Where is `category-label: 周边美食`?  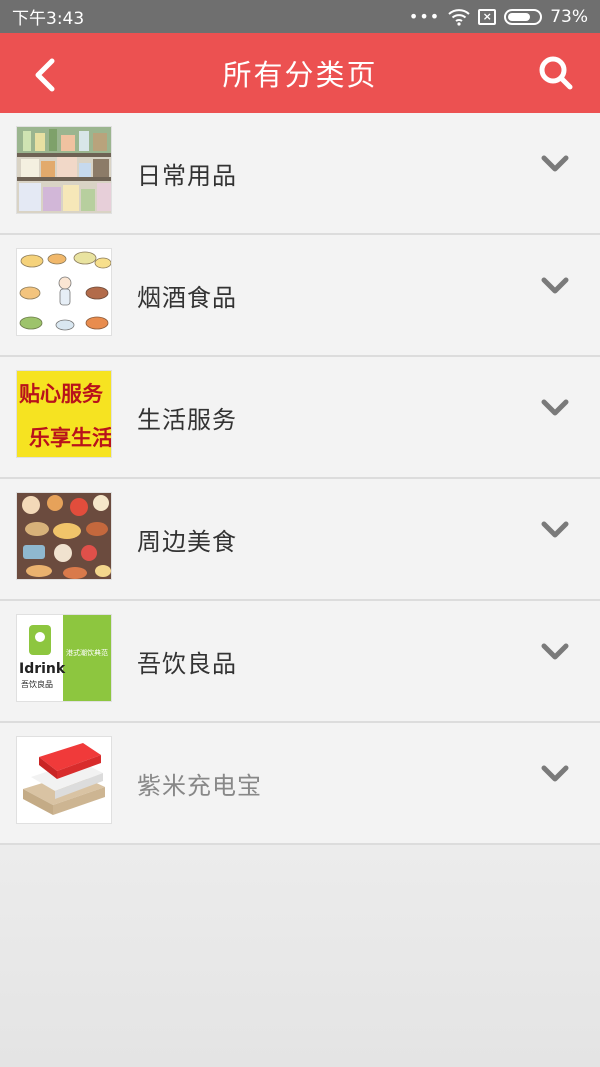 category-label: 周边美食 is located at coordinates (187, 542).